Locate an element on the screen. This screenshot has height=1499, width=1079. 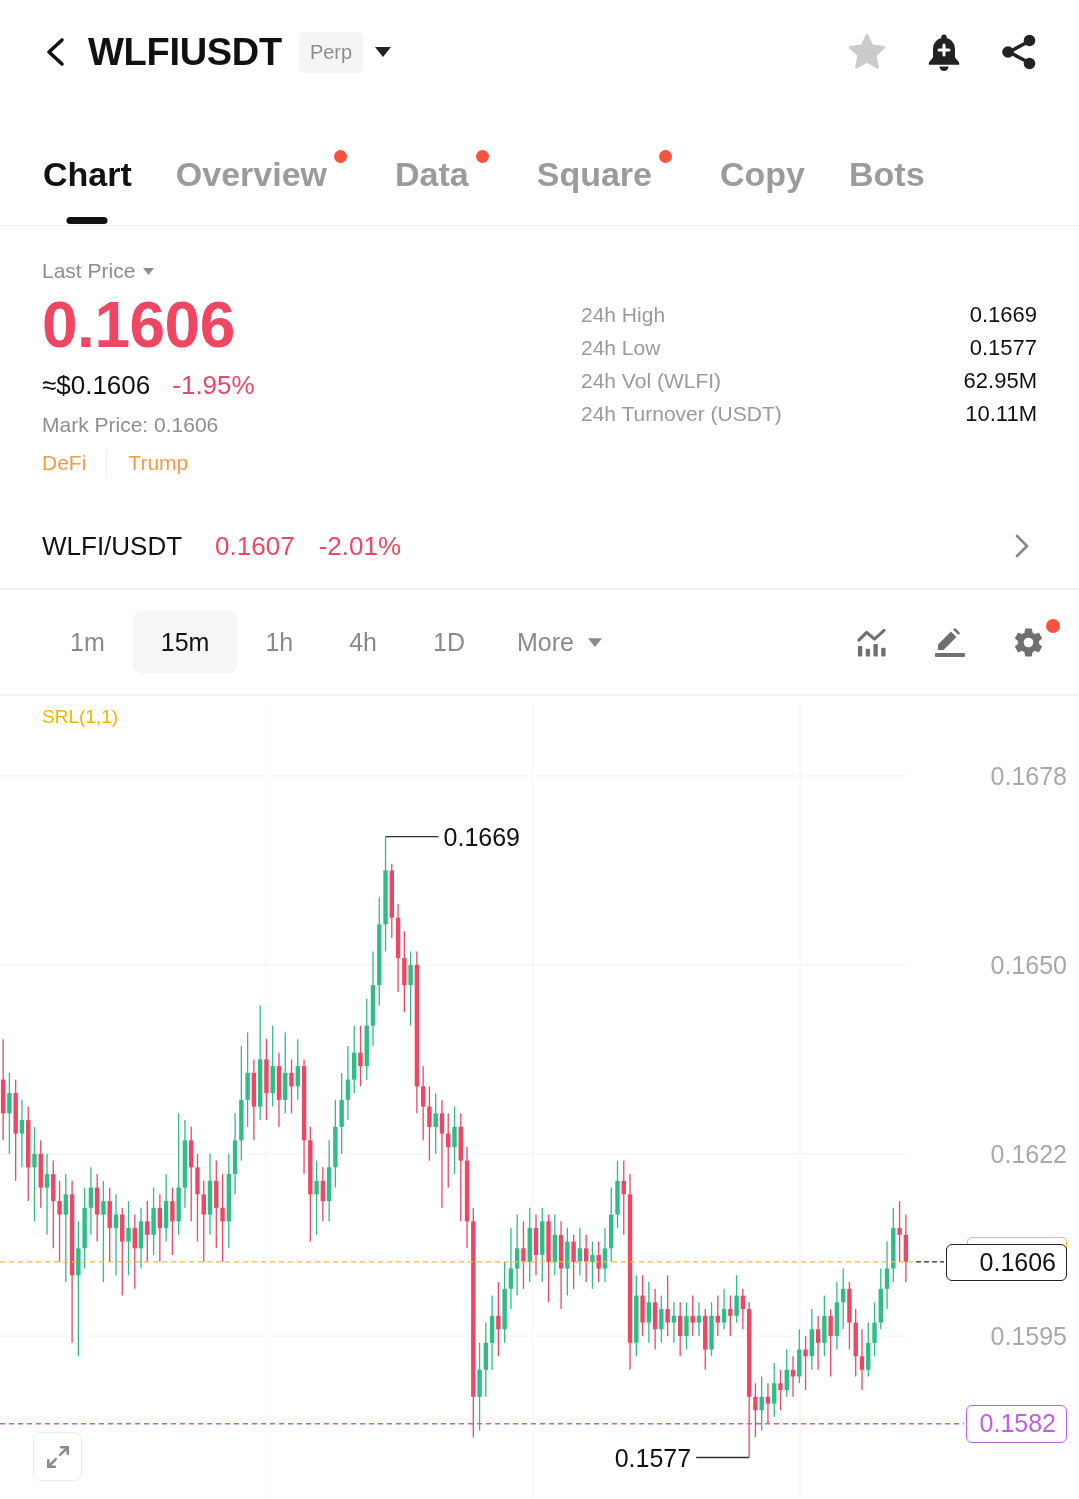
indicator-label: SRL(1,1) is located at coordinates (80, 717).